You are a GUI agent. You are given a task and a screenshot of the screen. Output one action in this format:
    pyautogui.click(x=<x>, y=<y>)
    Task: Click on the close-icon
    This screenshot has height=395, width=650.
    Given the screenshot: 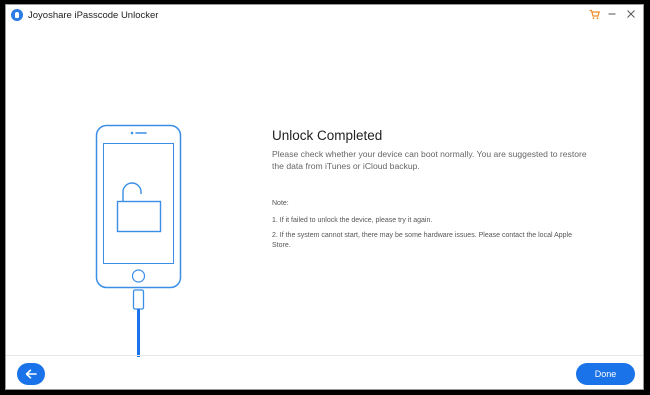 What is the action you would take?
    pyautogui.click(x=631, y=14)
    